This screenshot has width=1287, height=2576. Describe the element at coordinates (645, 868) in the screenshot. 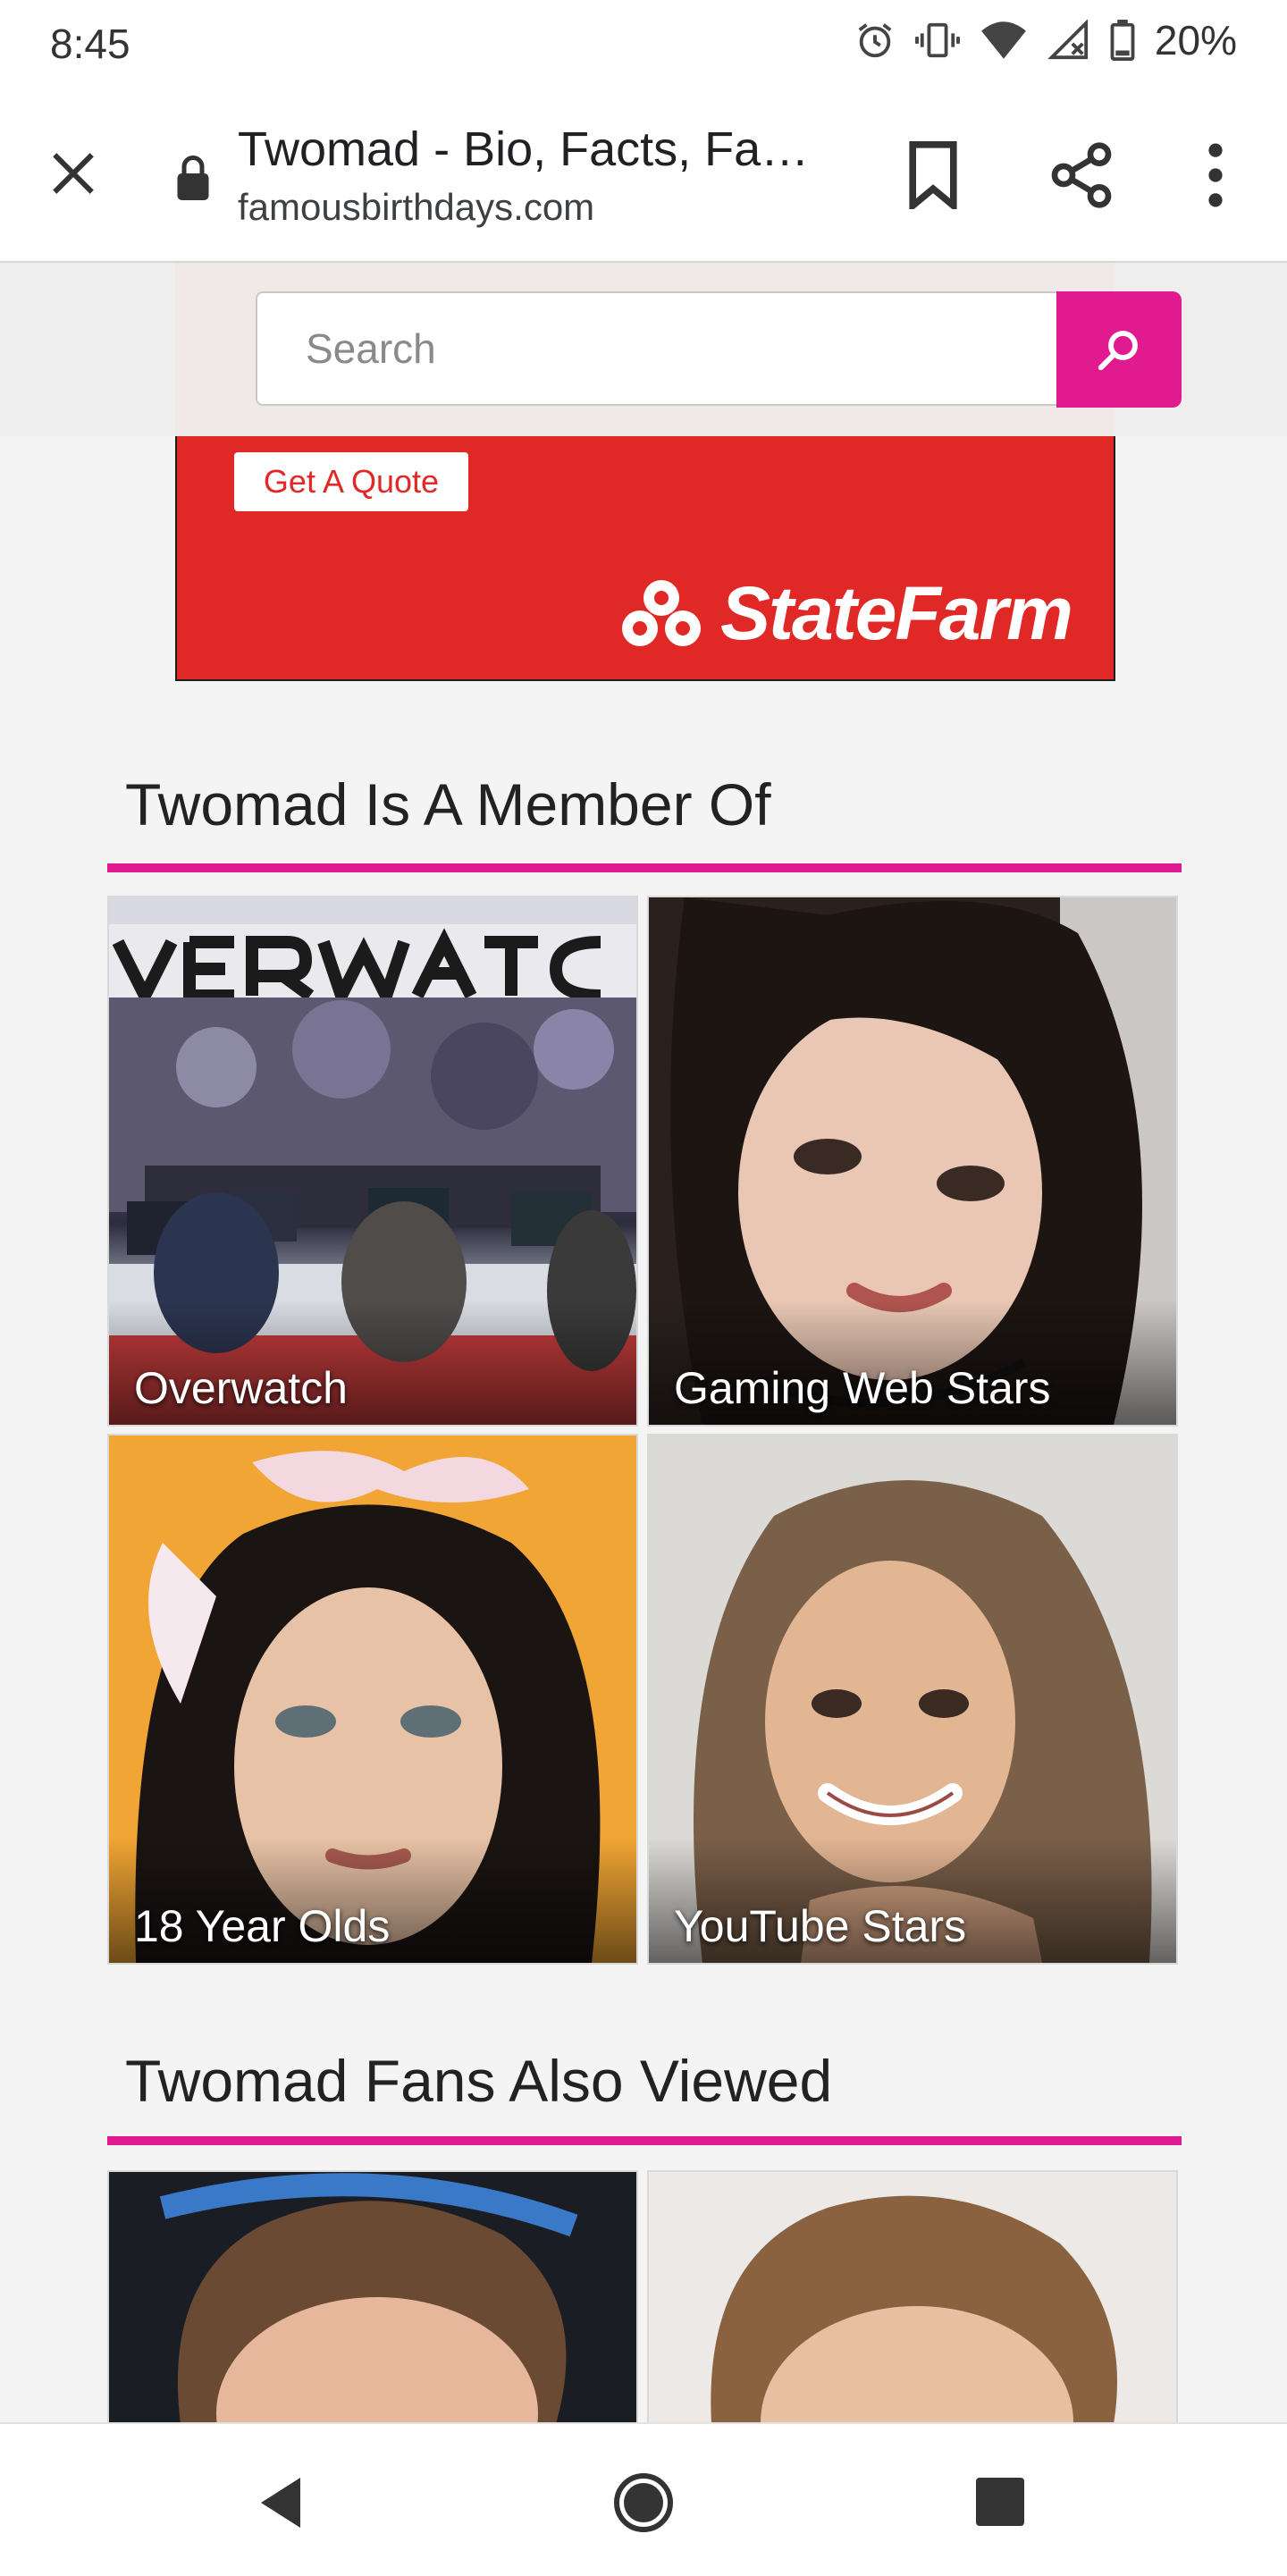

I see `member-section-divider` at that location.